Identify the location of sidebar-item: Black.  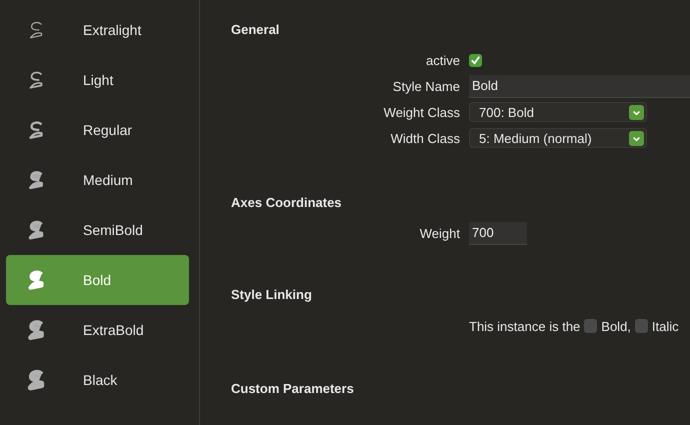
(97, 380).